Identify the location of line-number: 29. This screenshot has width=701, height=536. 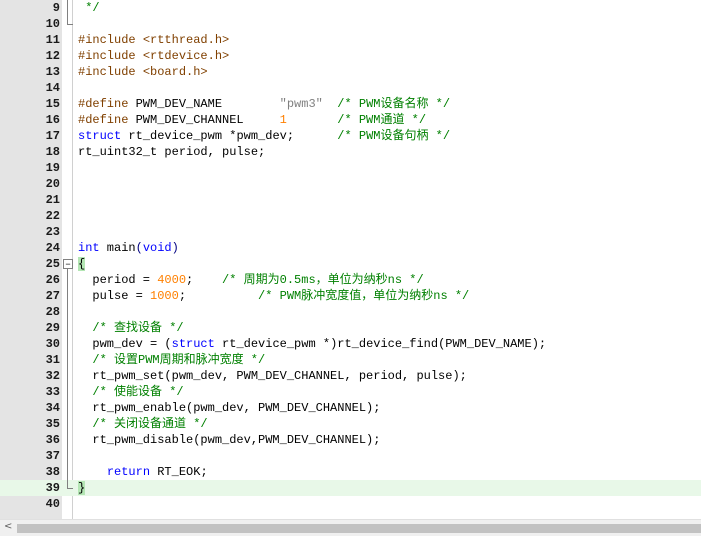
(52, 328).